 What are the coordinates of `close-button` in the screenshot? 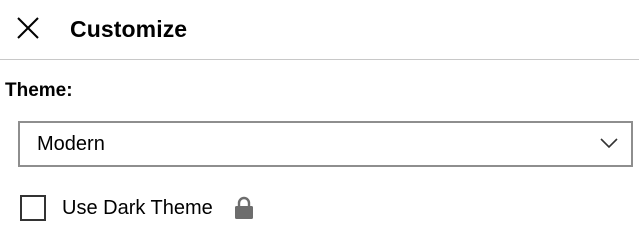 It's located at (28, 28).